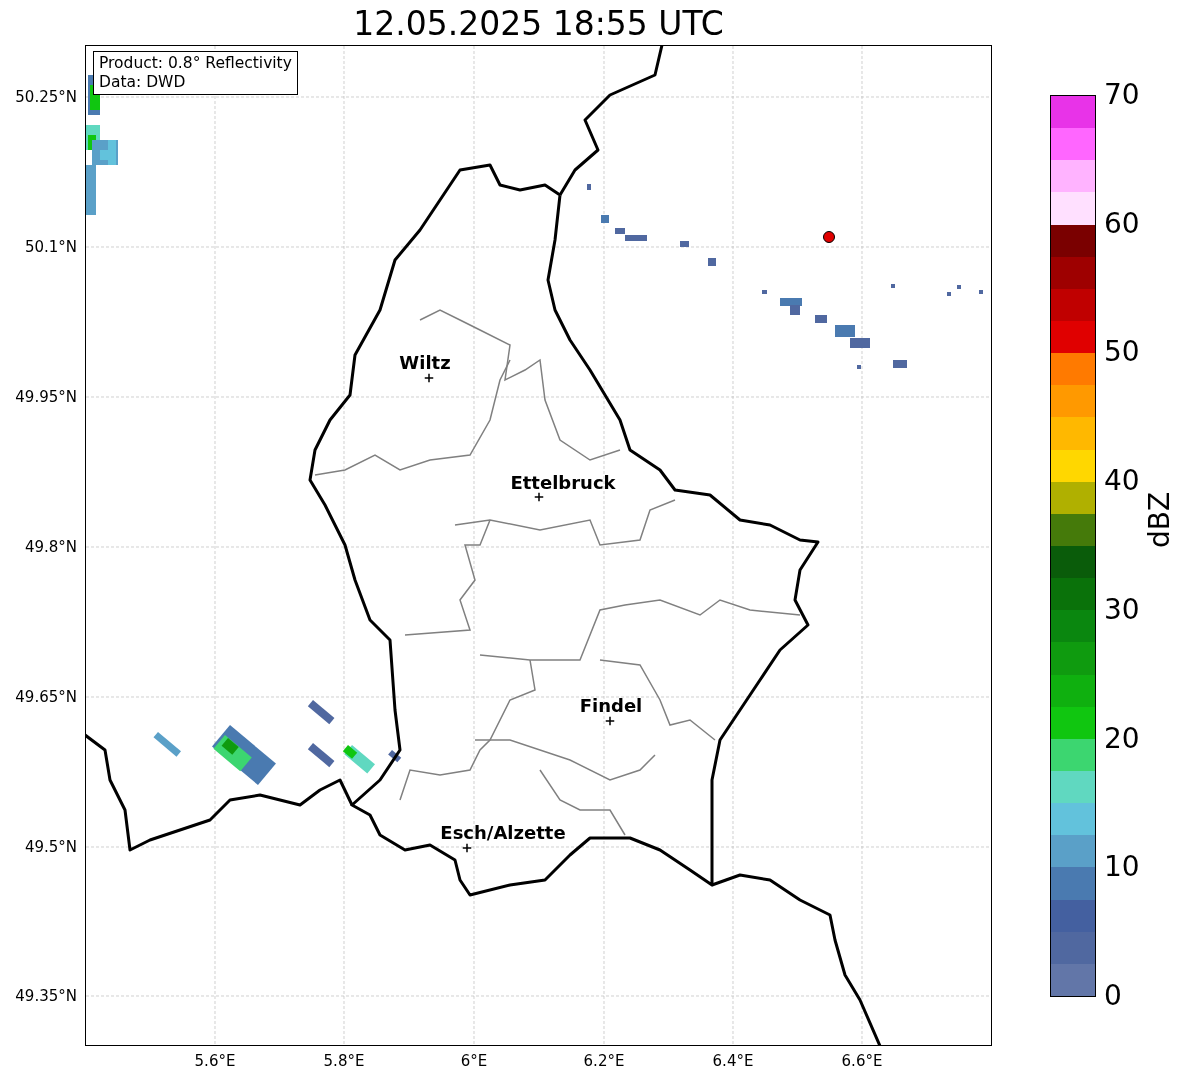  Describe the element at coordinates (503, 832) in the screenshot. I see `city-label: Esch/Alzette` at that location.